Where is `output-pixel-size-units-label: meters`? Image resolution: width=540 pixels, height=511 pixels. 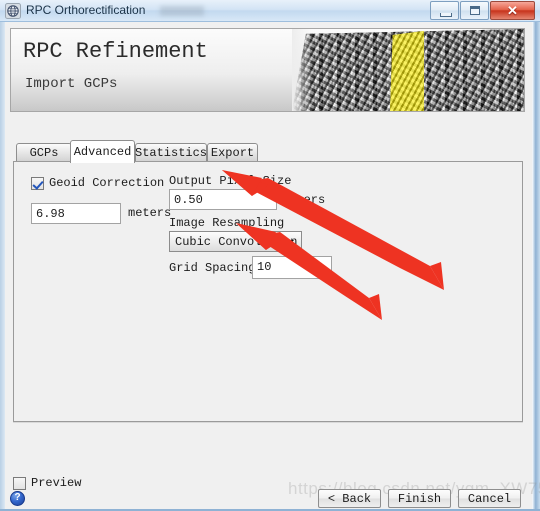
output-pixel-size-units-label: meters is located at coordinates (304, 200).